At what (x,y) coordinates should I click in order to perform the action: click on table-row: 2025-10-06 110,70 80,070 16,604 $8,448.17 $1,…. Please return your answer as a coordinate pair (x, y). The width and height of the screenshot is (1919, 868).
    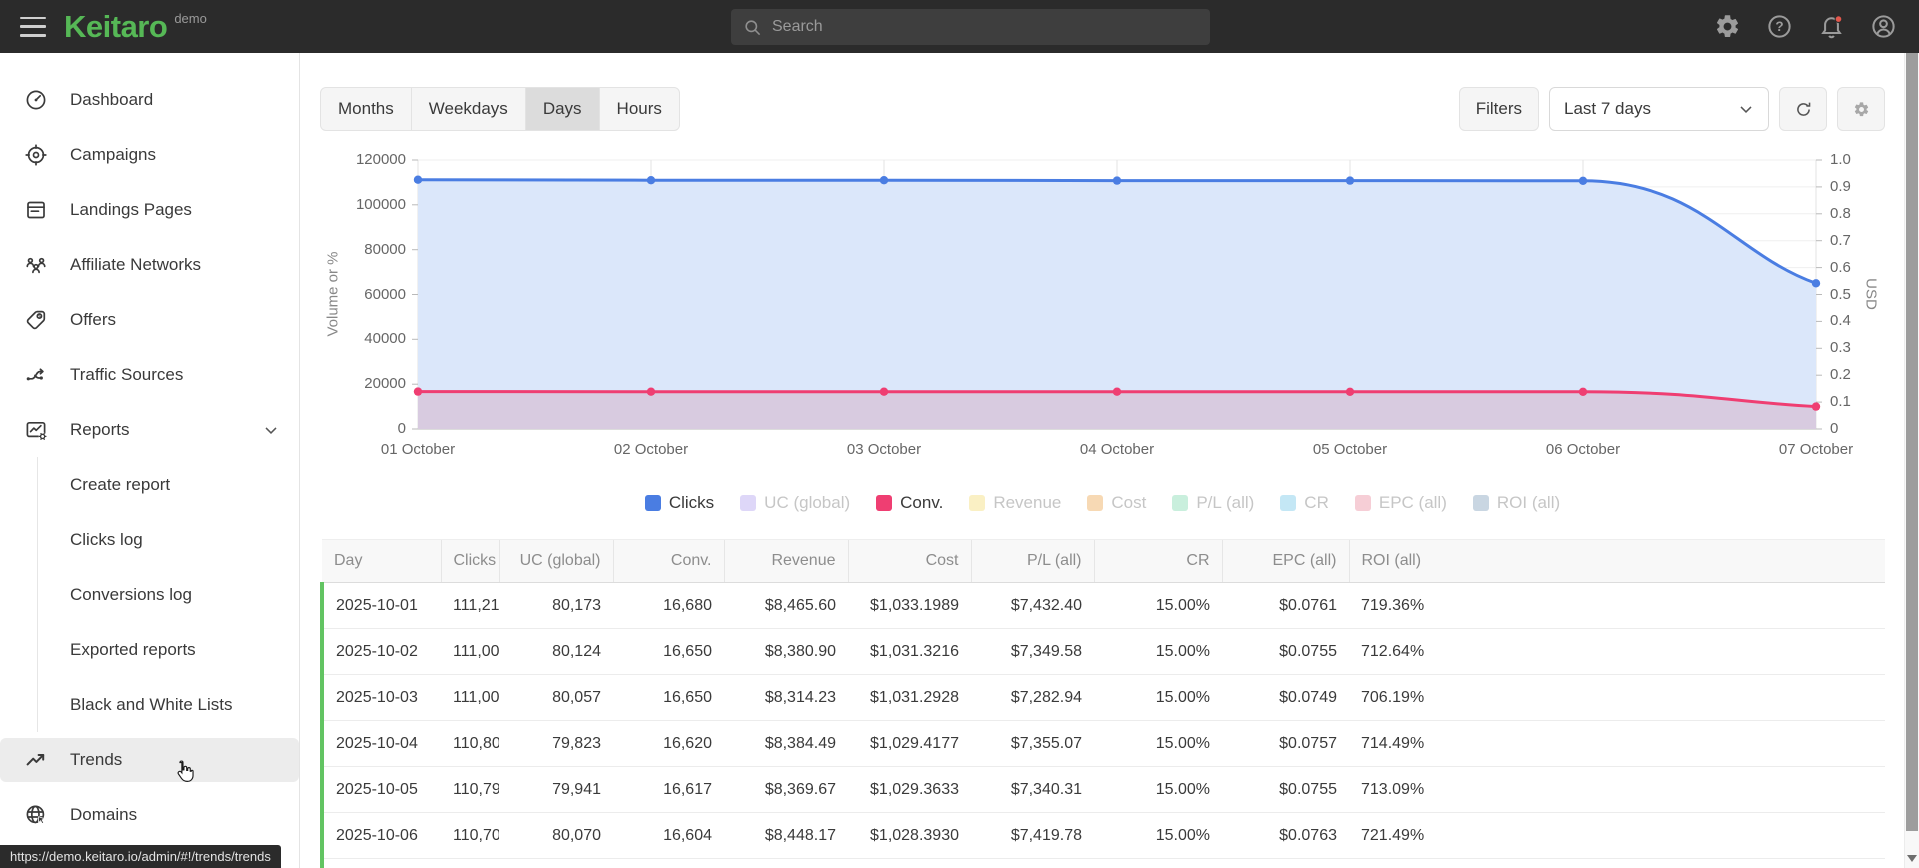
    Looking at the image, I should click on (1102, 835).